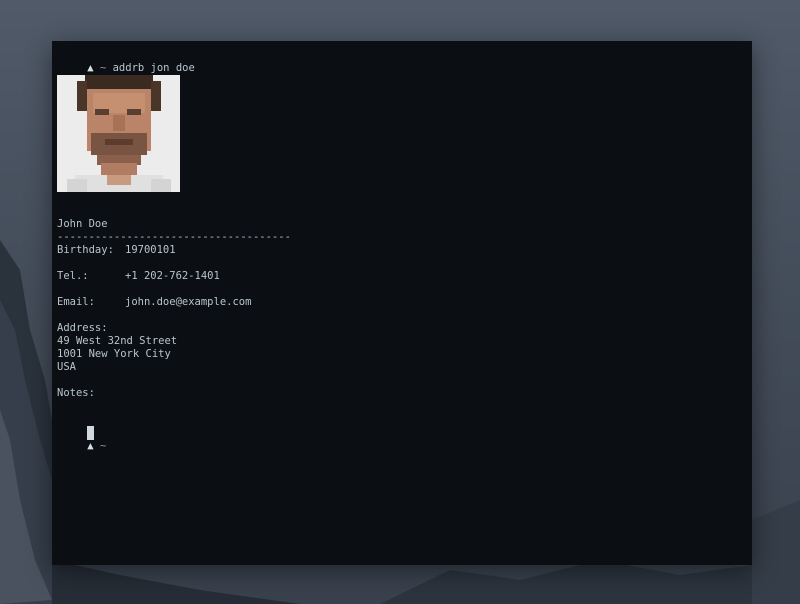 The height and width of the screenshot is (604, 800). What do you see at coordinates (73, 276) in the screenshot?
I see `tel-label: Tel.:` at bounding box center [73, 276].